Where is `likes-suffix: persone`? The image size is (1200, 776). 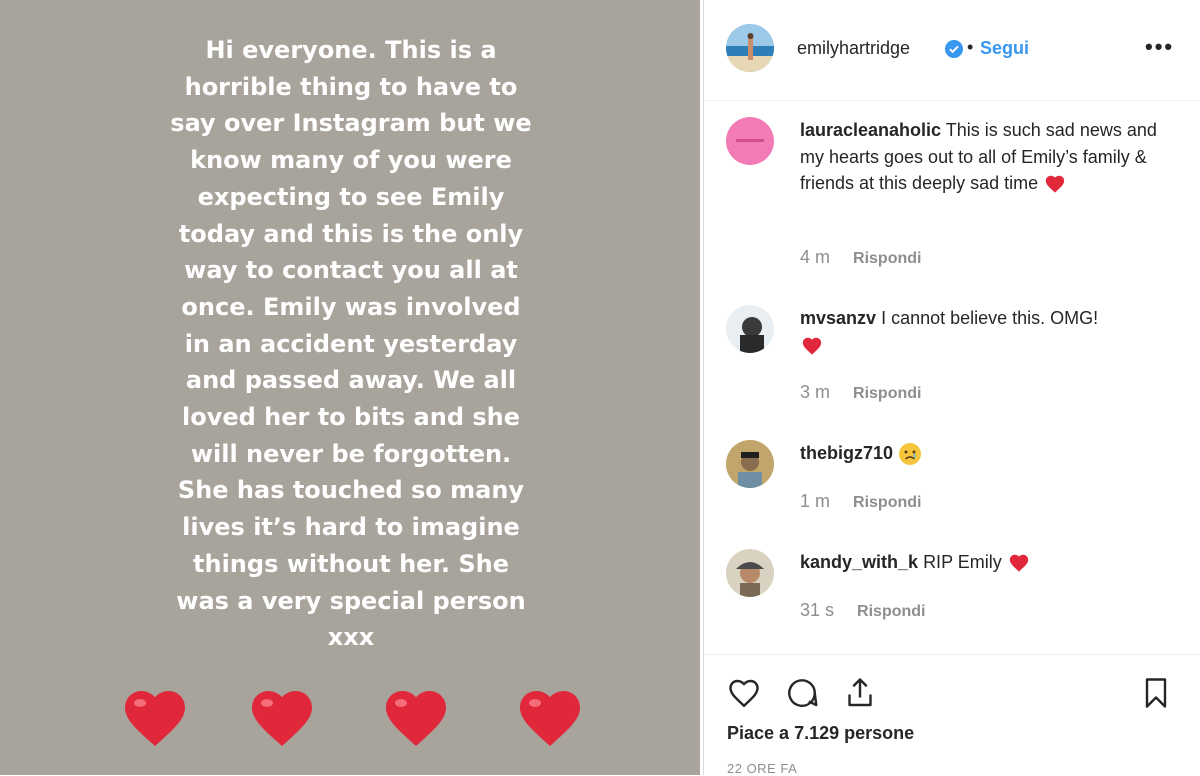 likes-suffix: persone is located at coordinates (877, 733).